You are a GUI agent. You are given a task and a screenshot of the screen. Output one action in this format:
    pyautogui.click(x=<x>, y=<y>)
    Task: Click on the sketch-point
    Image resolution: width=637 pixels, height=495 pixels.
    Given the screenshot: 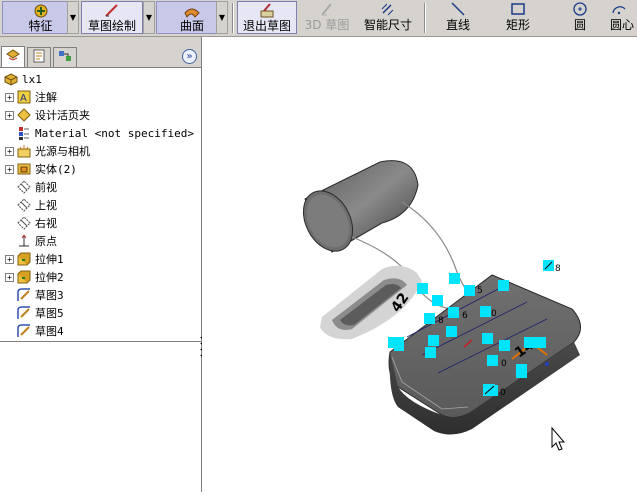 What is the action you would take?
    pyautogui.click(x=547, y=364)
    